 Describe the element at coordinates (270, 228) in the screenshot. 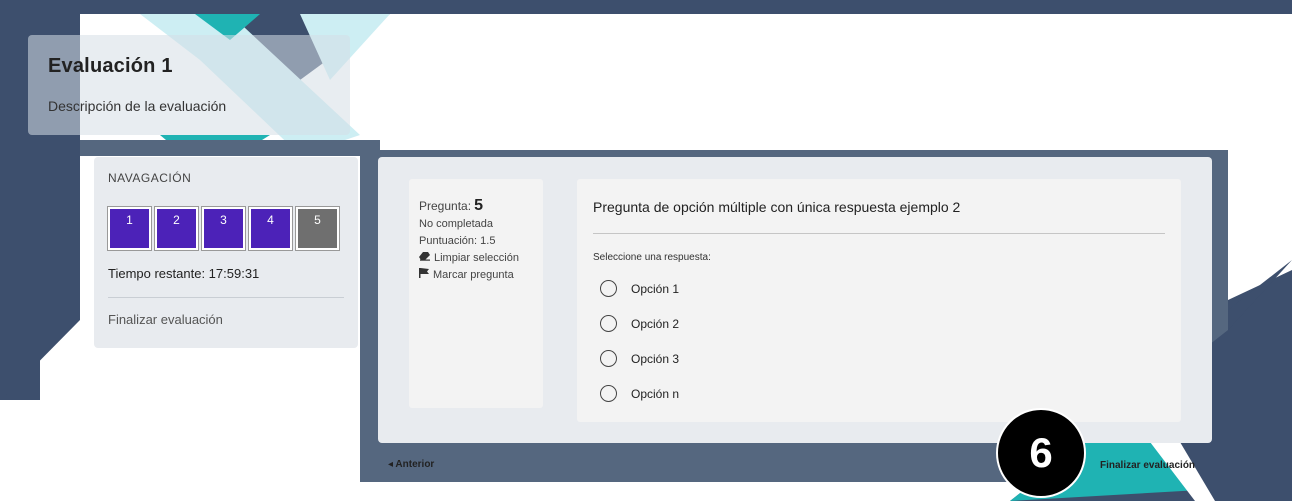

I see `nav-question-4: 4` at that location.